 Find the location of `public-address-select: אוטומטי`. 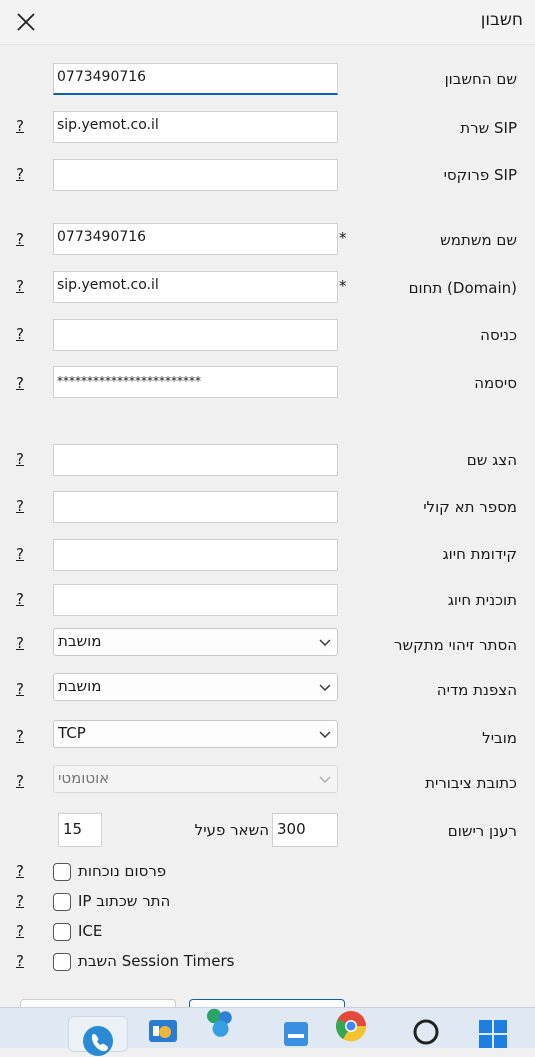

public-address-select: אוטומטי is located at coordinates (195, 779).